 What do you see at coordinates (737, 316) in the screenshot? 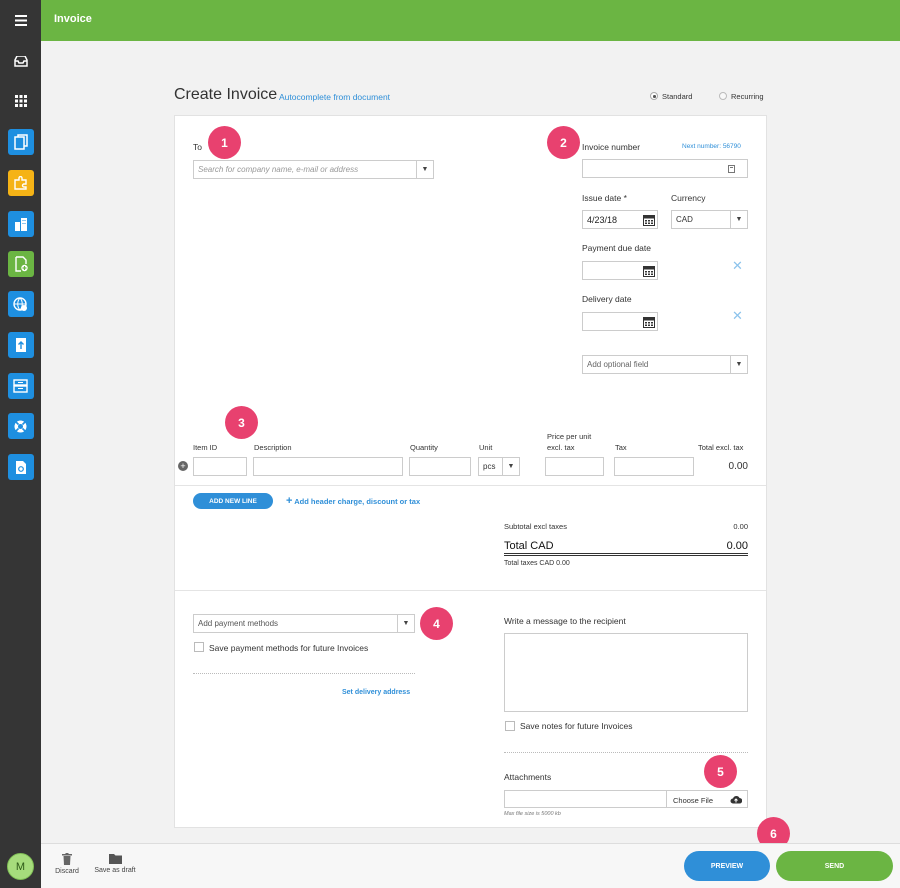
I see `clear-delivery-date-icon: ✕` at bounding box center [737, 316].